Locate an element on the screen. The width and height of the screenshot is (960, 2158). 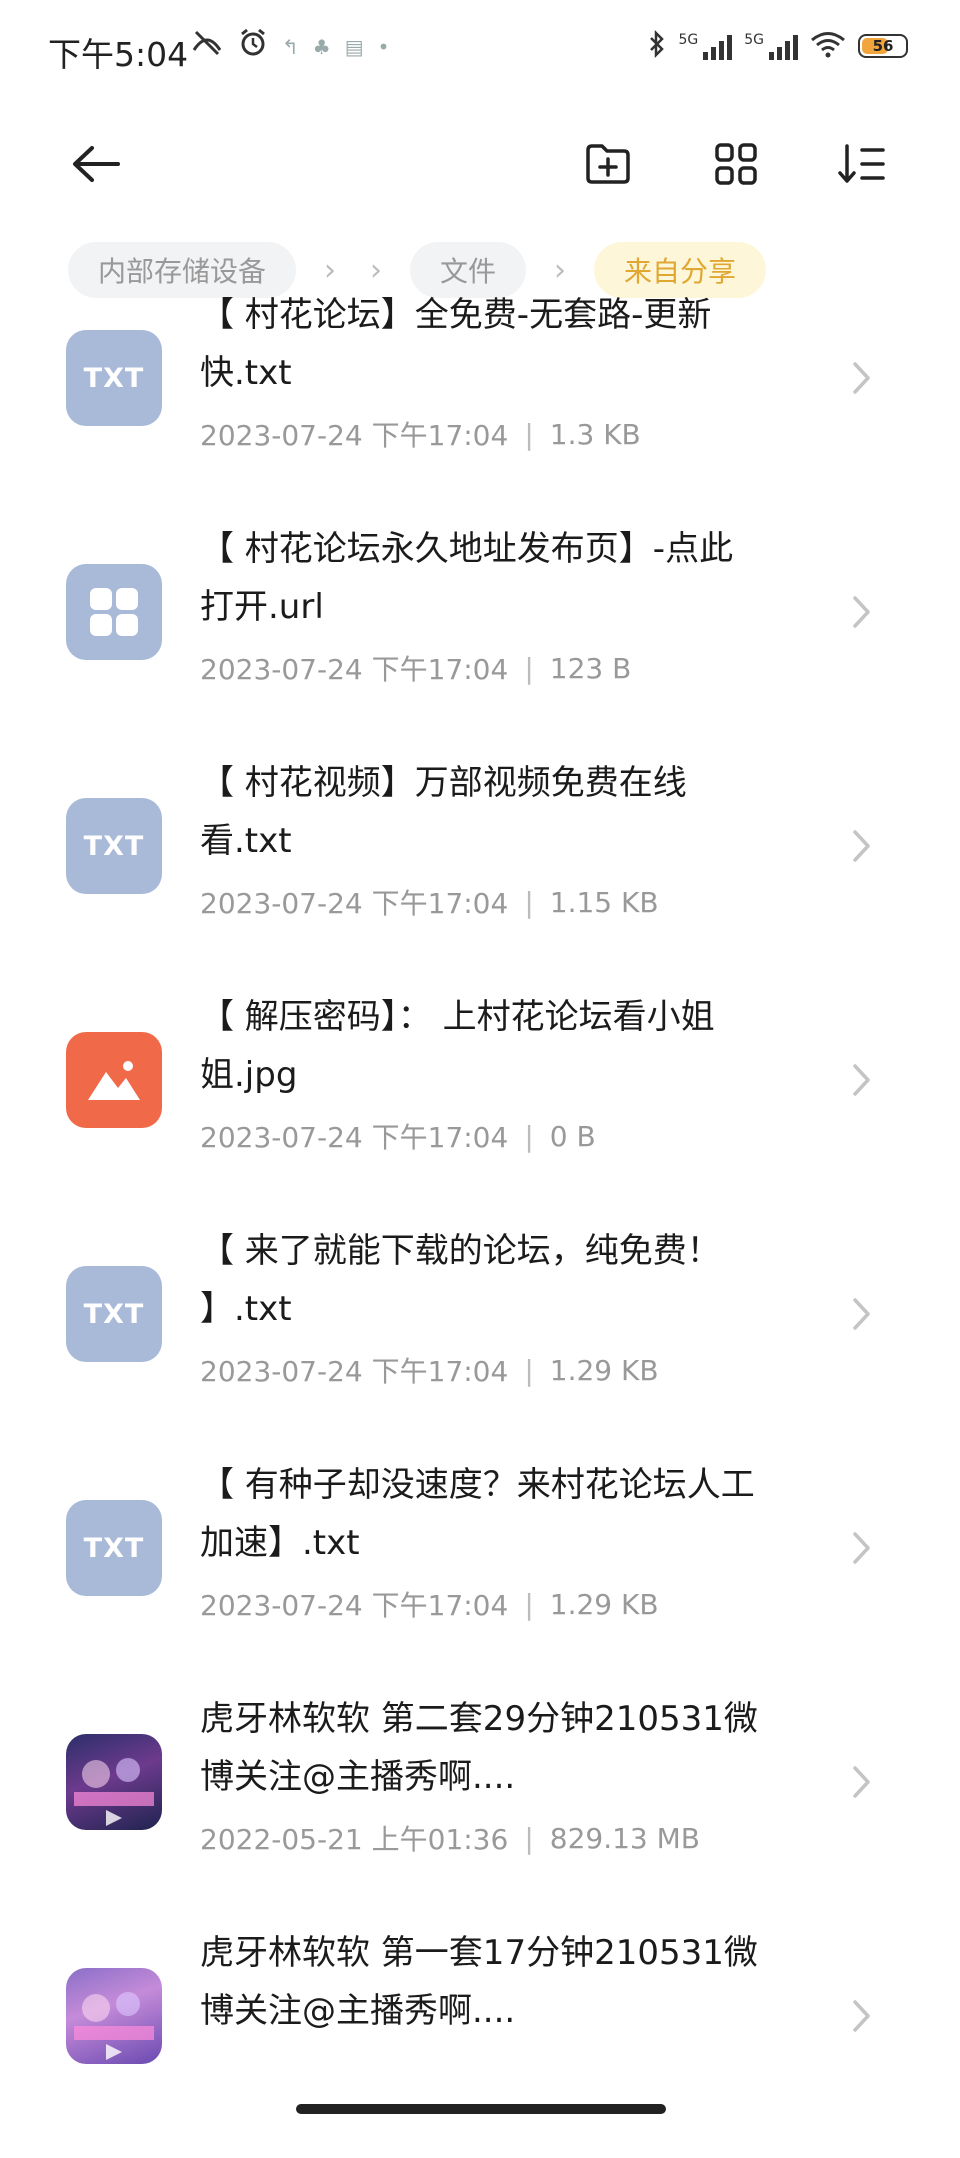
grid-view-icon is located at coordinates (736, 164).